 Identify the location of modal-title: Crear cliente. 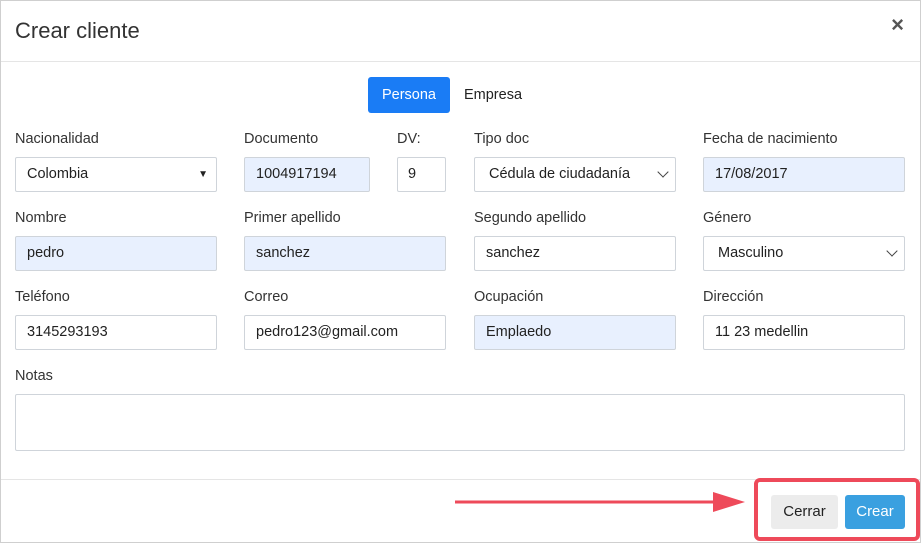
(77, 30).